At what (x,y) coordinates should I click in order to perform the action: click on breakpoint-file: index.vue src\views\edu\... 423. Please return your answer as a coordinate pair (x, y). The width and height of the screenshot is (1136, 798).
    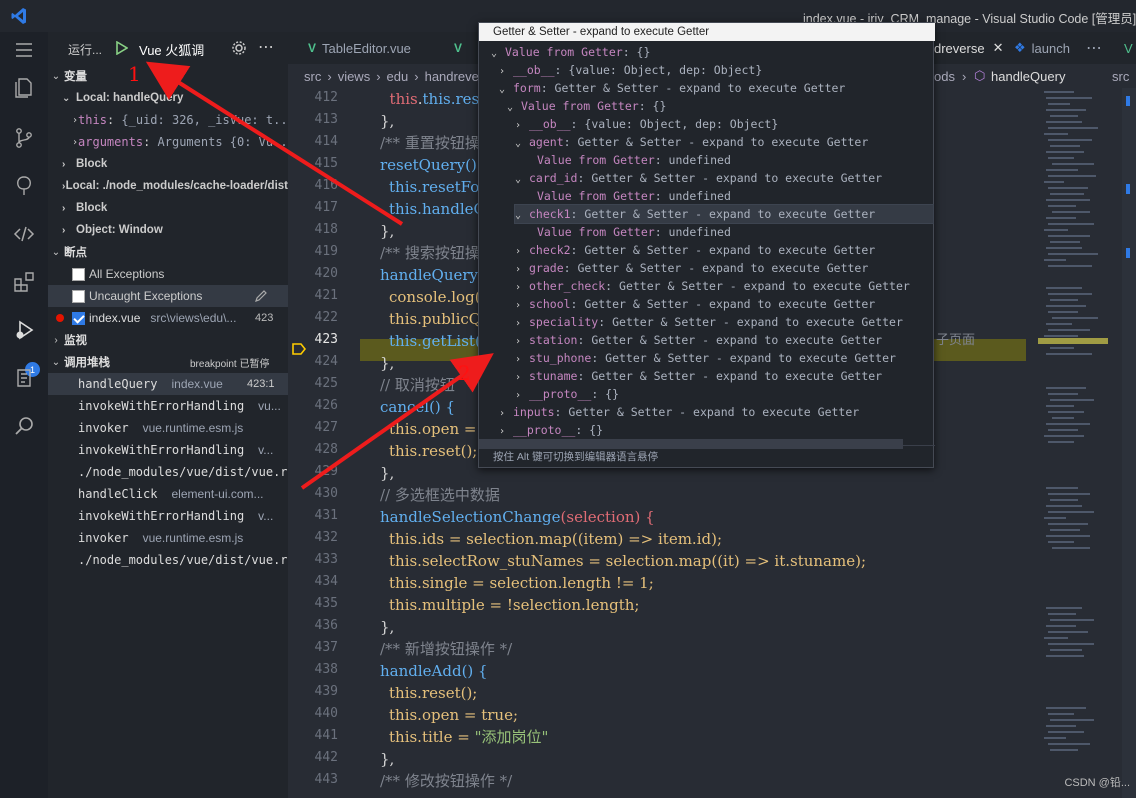
    Looking at the image, I should click on (168, 318).